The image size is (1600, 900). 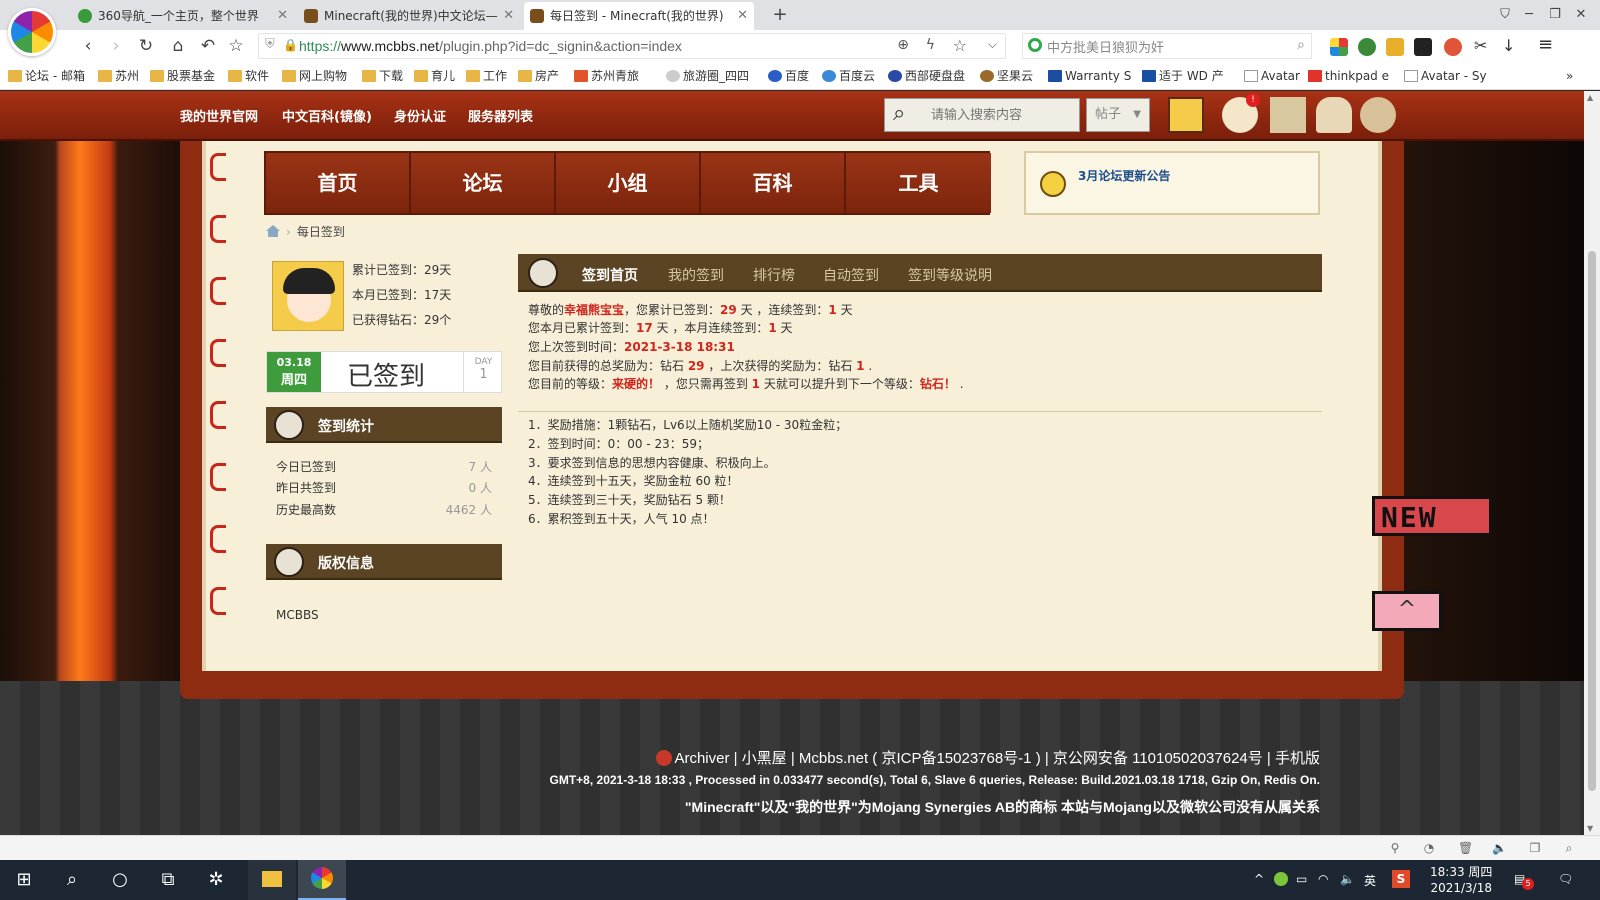 I want to click on nav-groups: 小组, so click(x=628, y=183).